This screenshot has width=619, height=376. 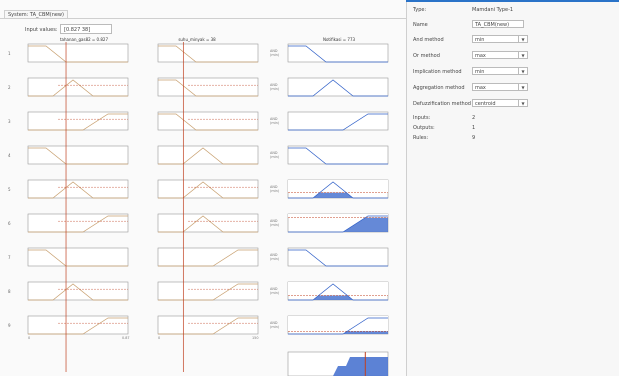 What do you see at coordinates (9, 257) in the screenshot?
I see `rule-number: 7` at bounding box center [9, 257].